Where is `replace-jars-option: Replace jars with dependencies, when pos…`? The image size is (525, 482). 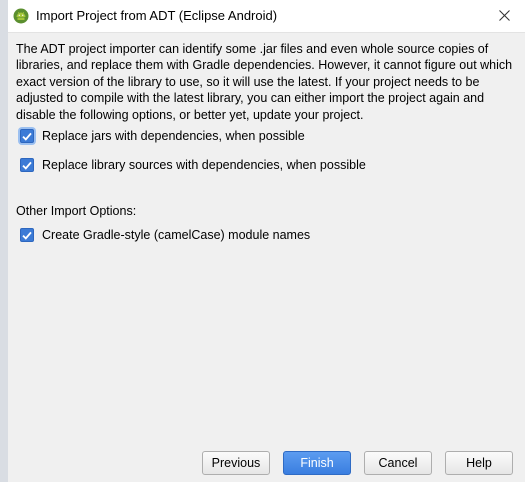
replace-jars-option: Replace jars with dependencies, when pos… is located at coordinates (162, 136).